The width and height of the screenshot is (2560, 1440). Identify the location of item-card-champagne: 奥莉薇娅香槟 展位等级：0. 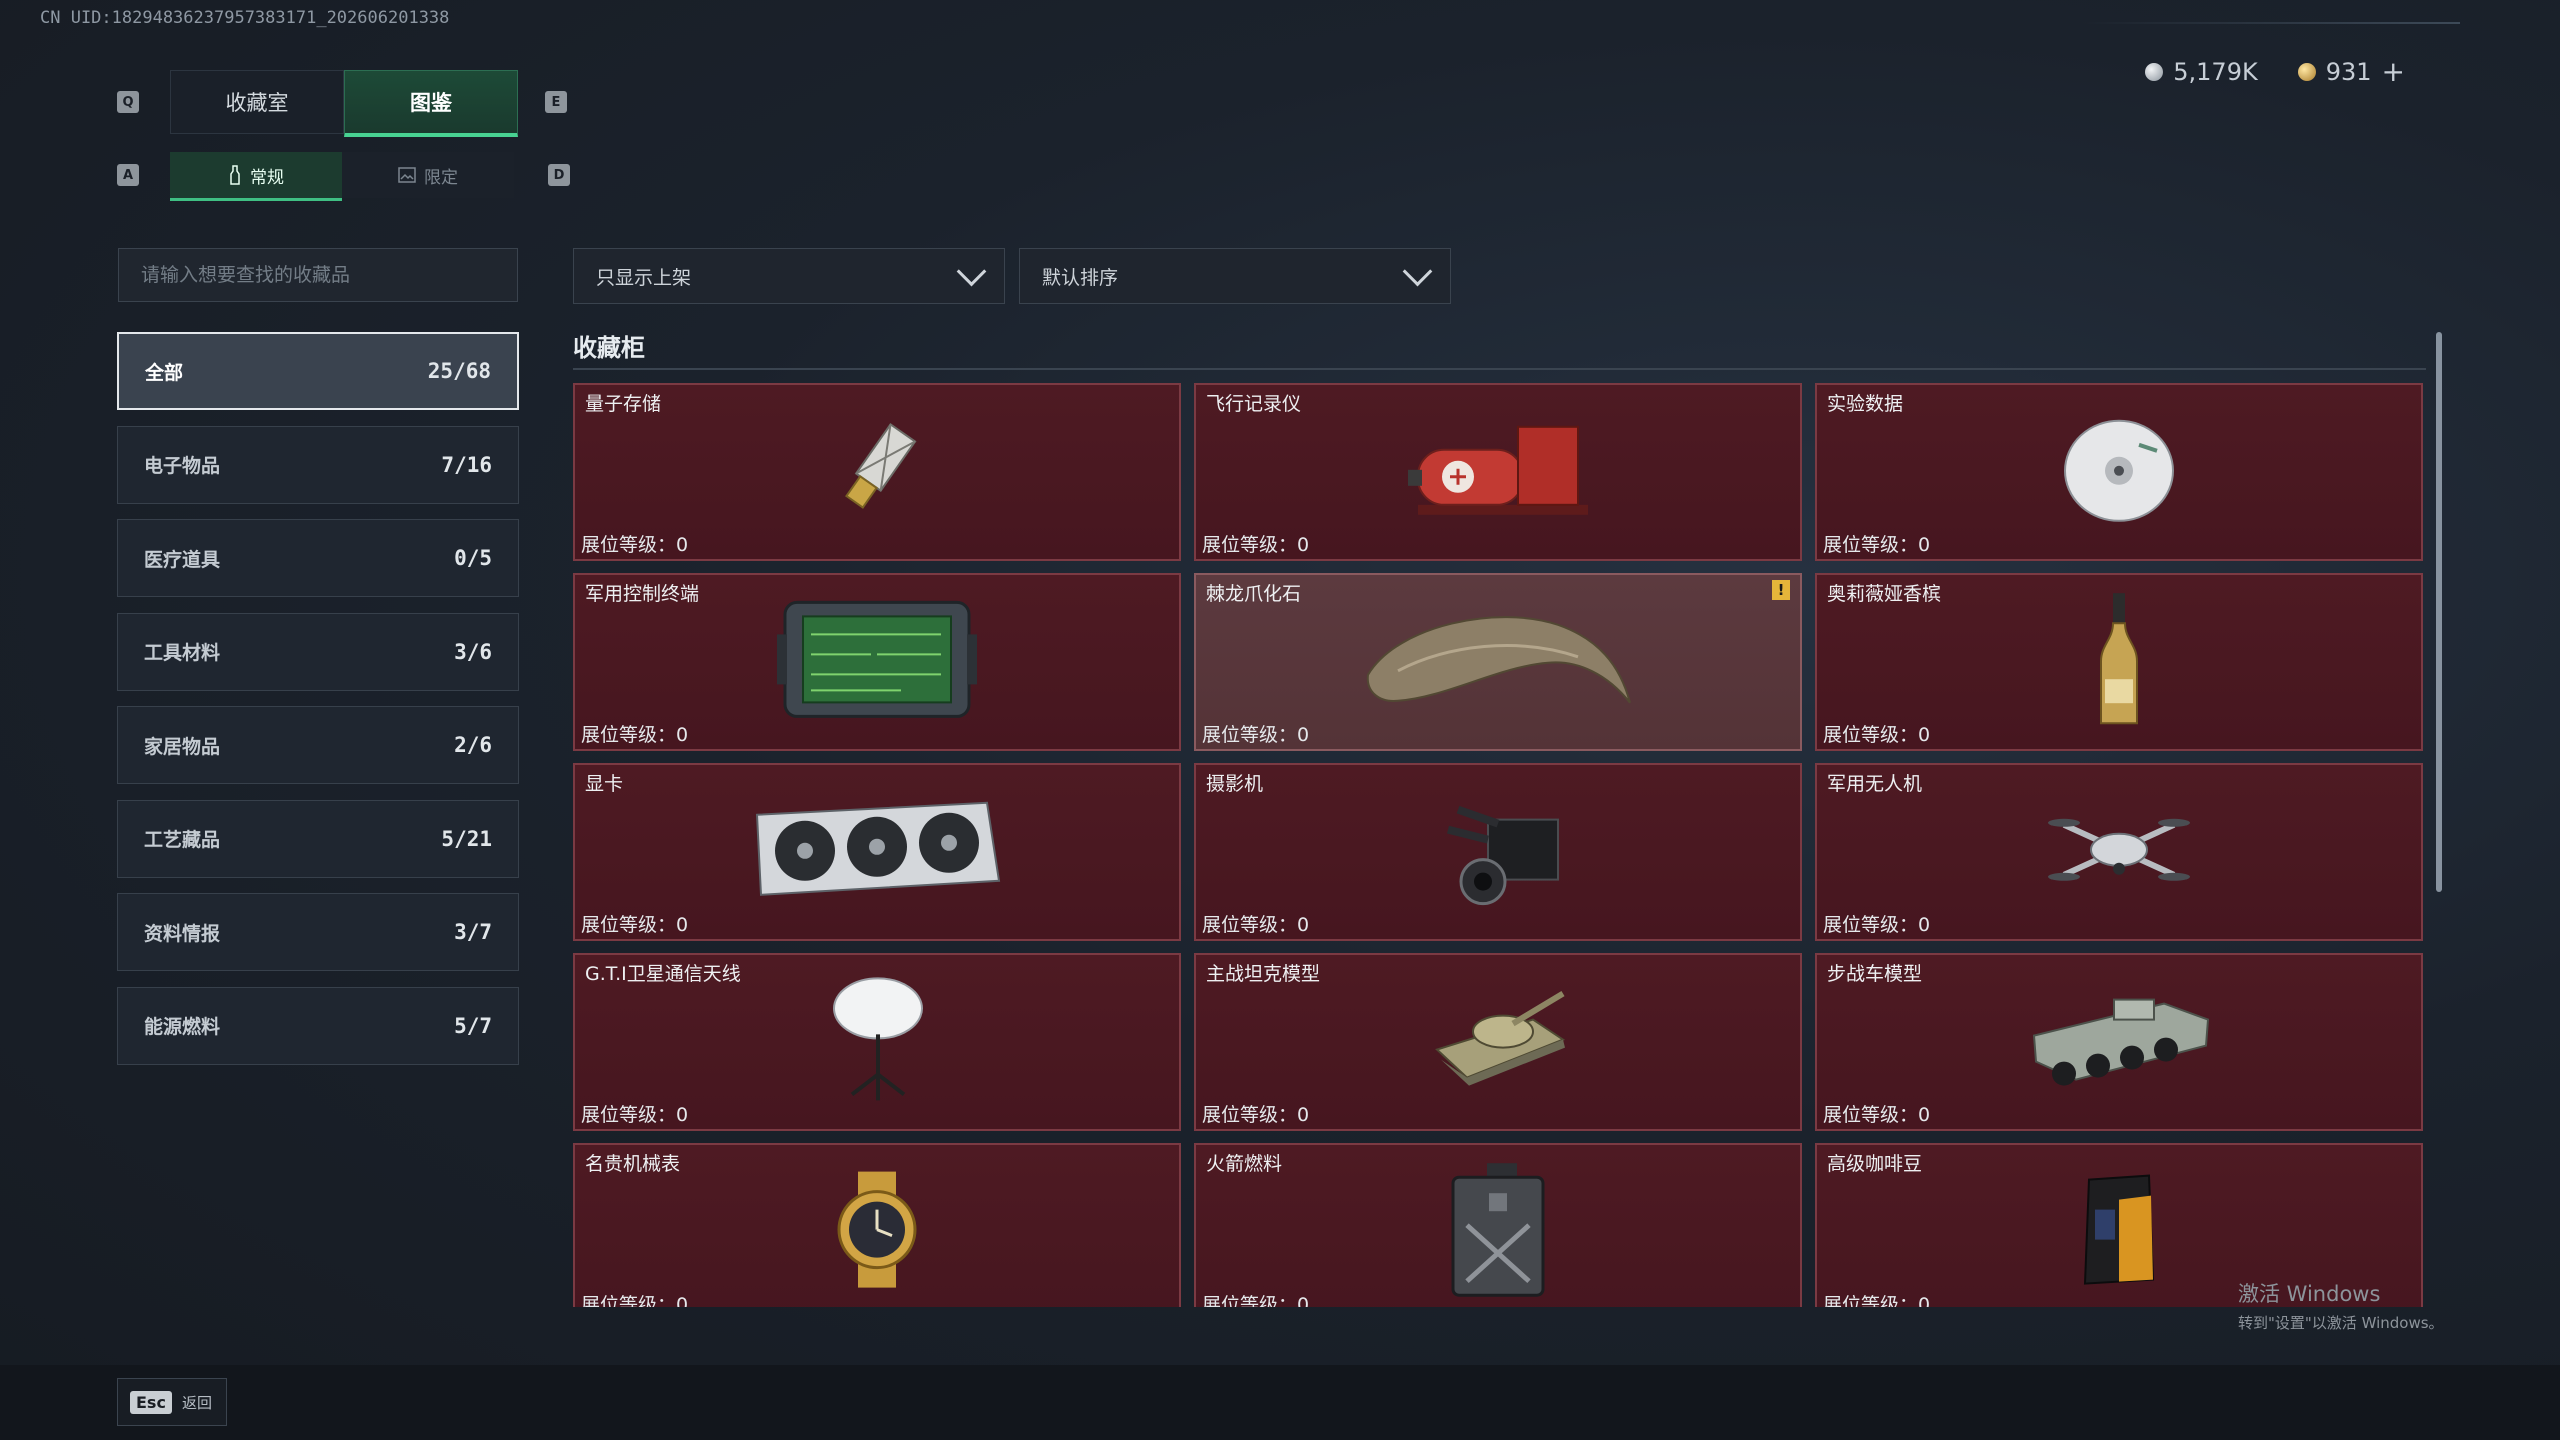
(2119, 662).